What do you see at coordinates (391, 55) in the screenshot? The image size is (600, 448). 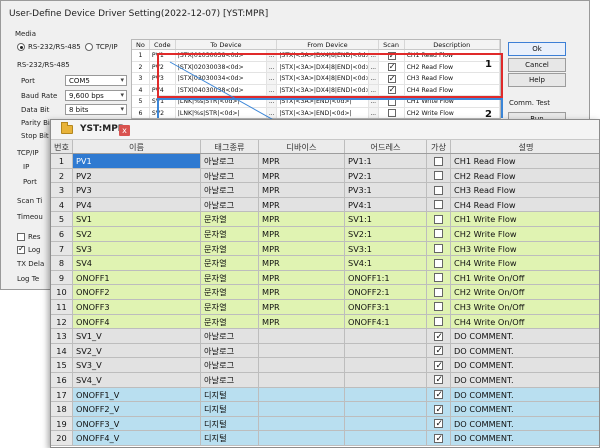 I see `scan-checkbox` at bounding box center [391, 55].